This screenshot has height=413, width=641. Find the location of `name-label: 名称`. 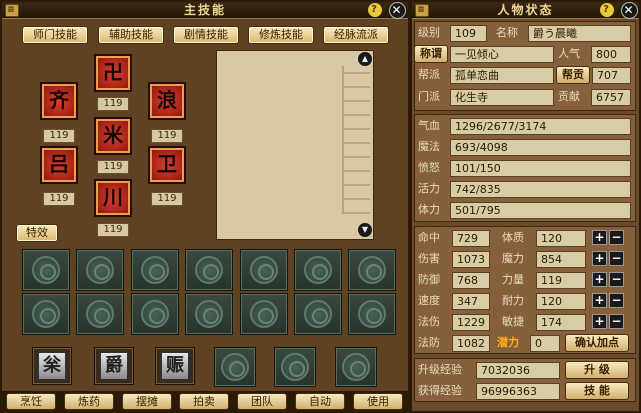

name-label: 名称 is located at coordinates (507, 32).